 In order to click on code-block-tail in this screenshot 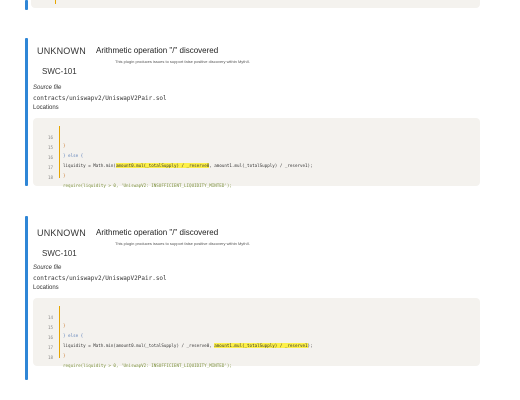, I will do `click(255, 4)`.